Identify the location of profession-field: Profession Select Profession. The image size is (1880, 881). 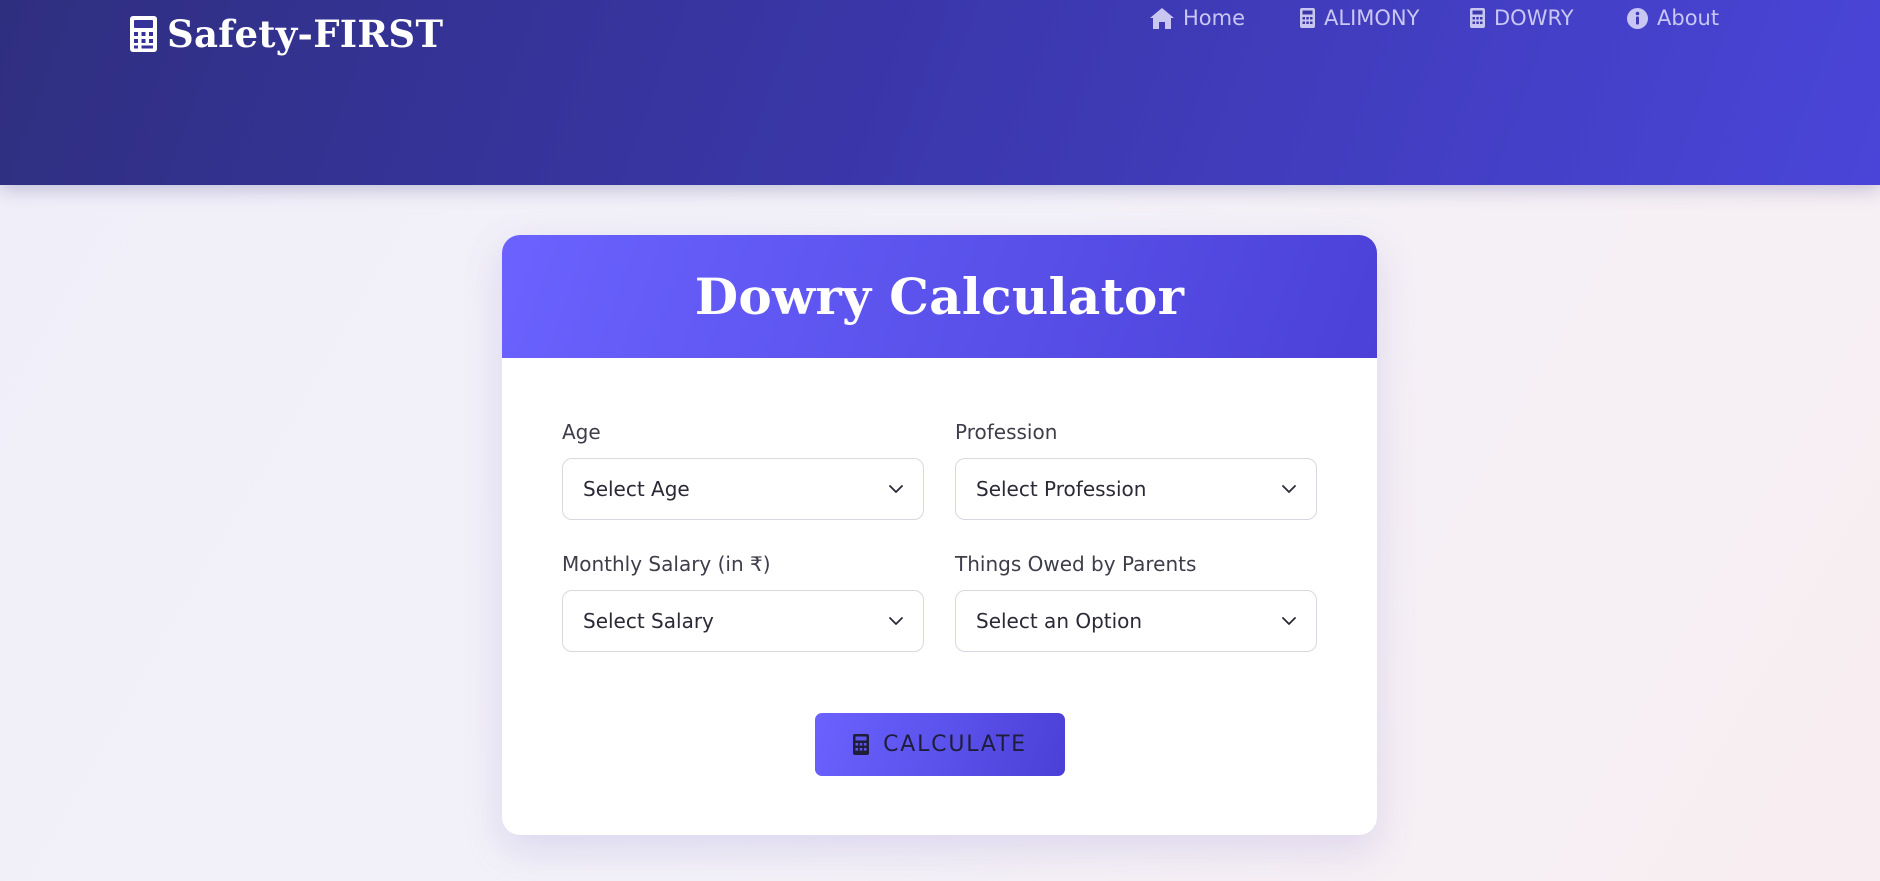
(1136, 469).